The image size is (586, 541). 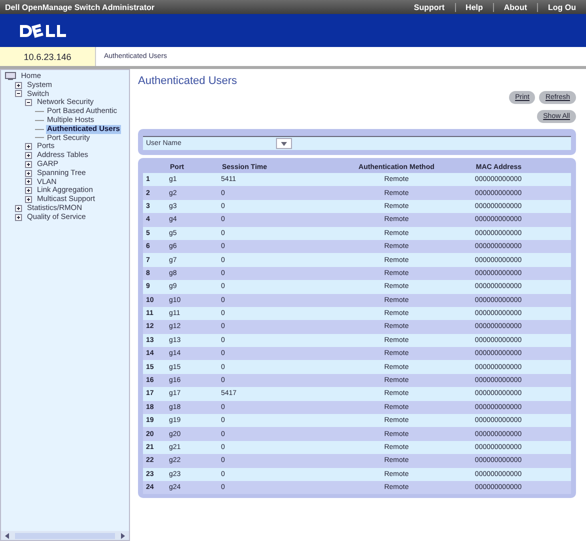 I want to click on scrollbar, so click(x=65, y=535).